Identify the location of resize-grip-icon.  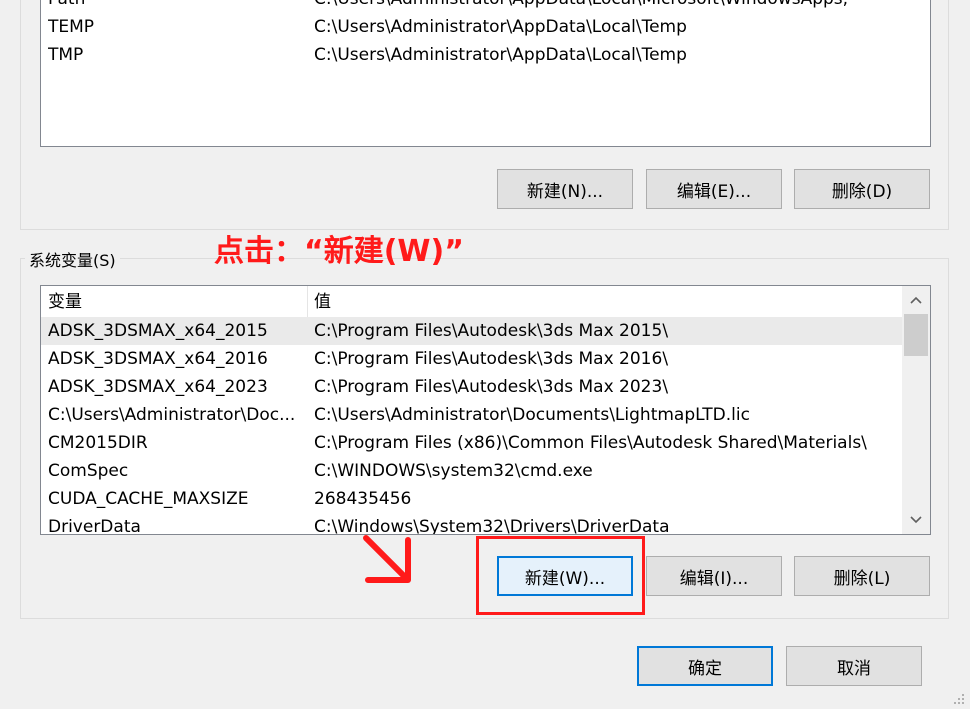
(958, 698).